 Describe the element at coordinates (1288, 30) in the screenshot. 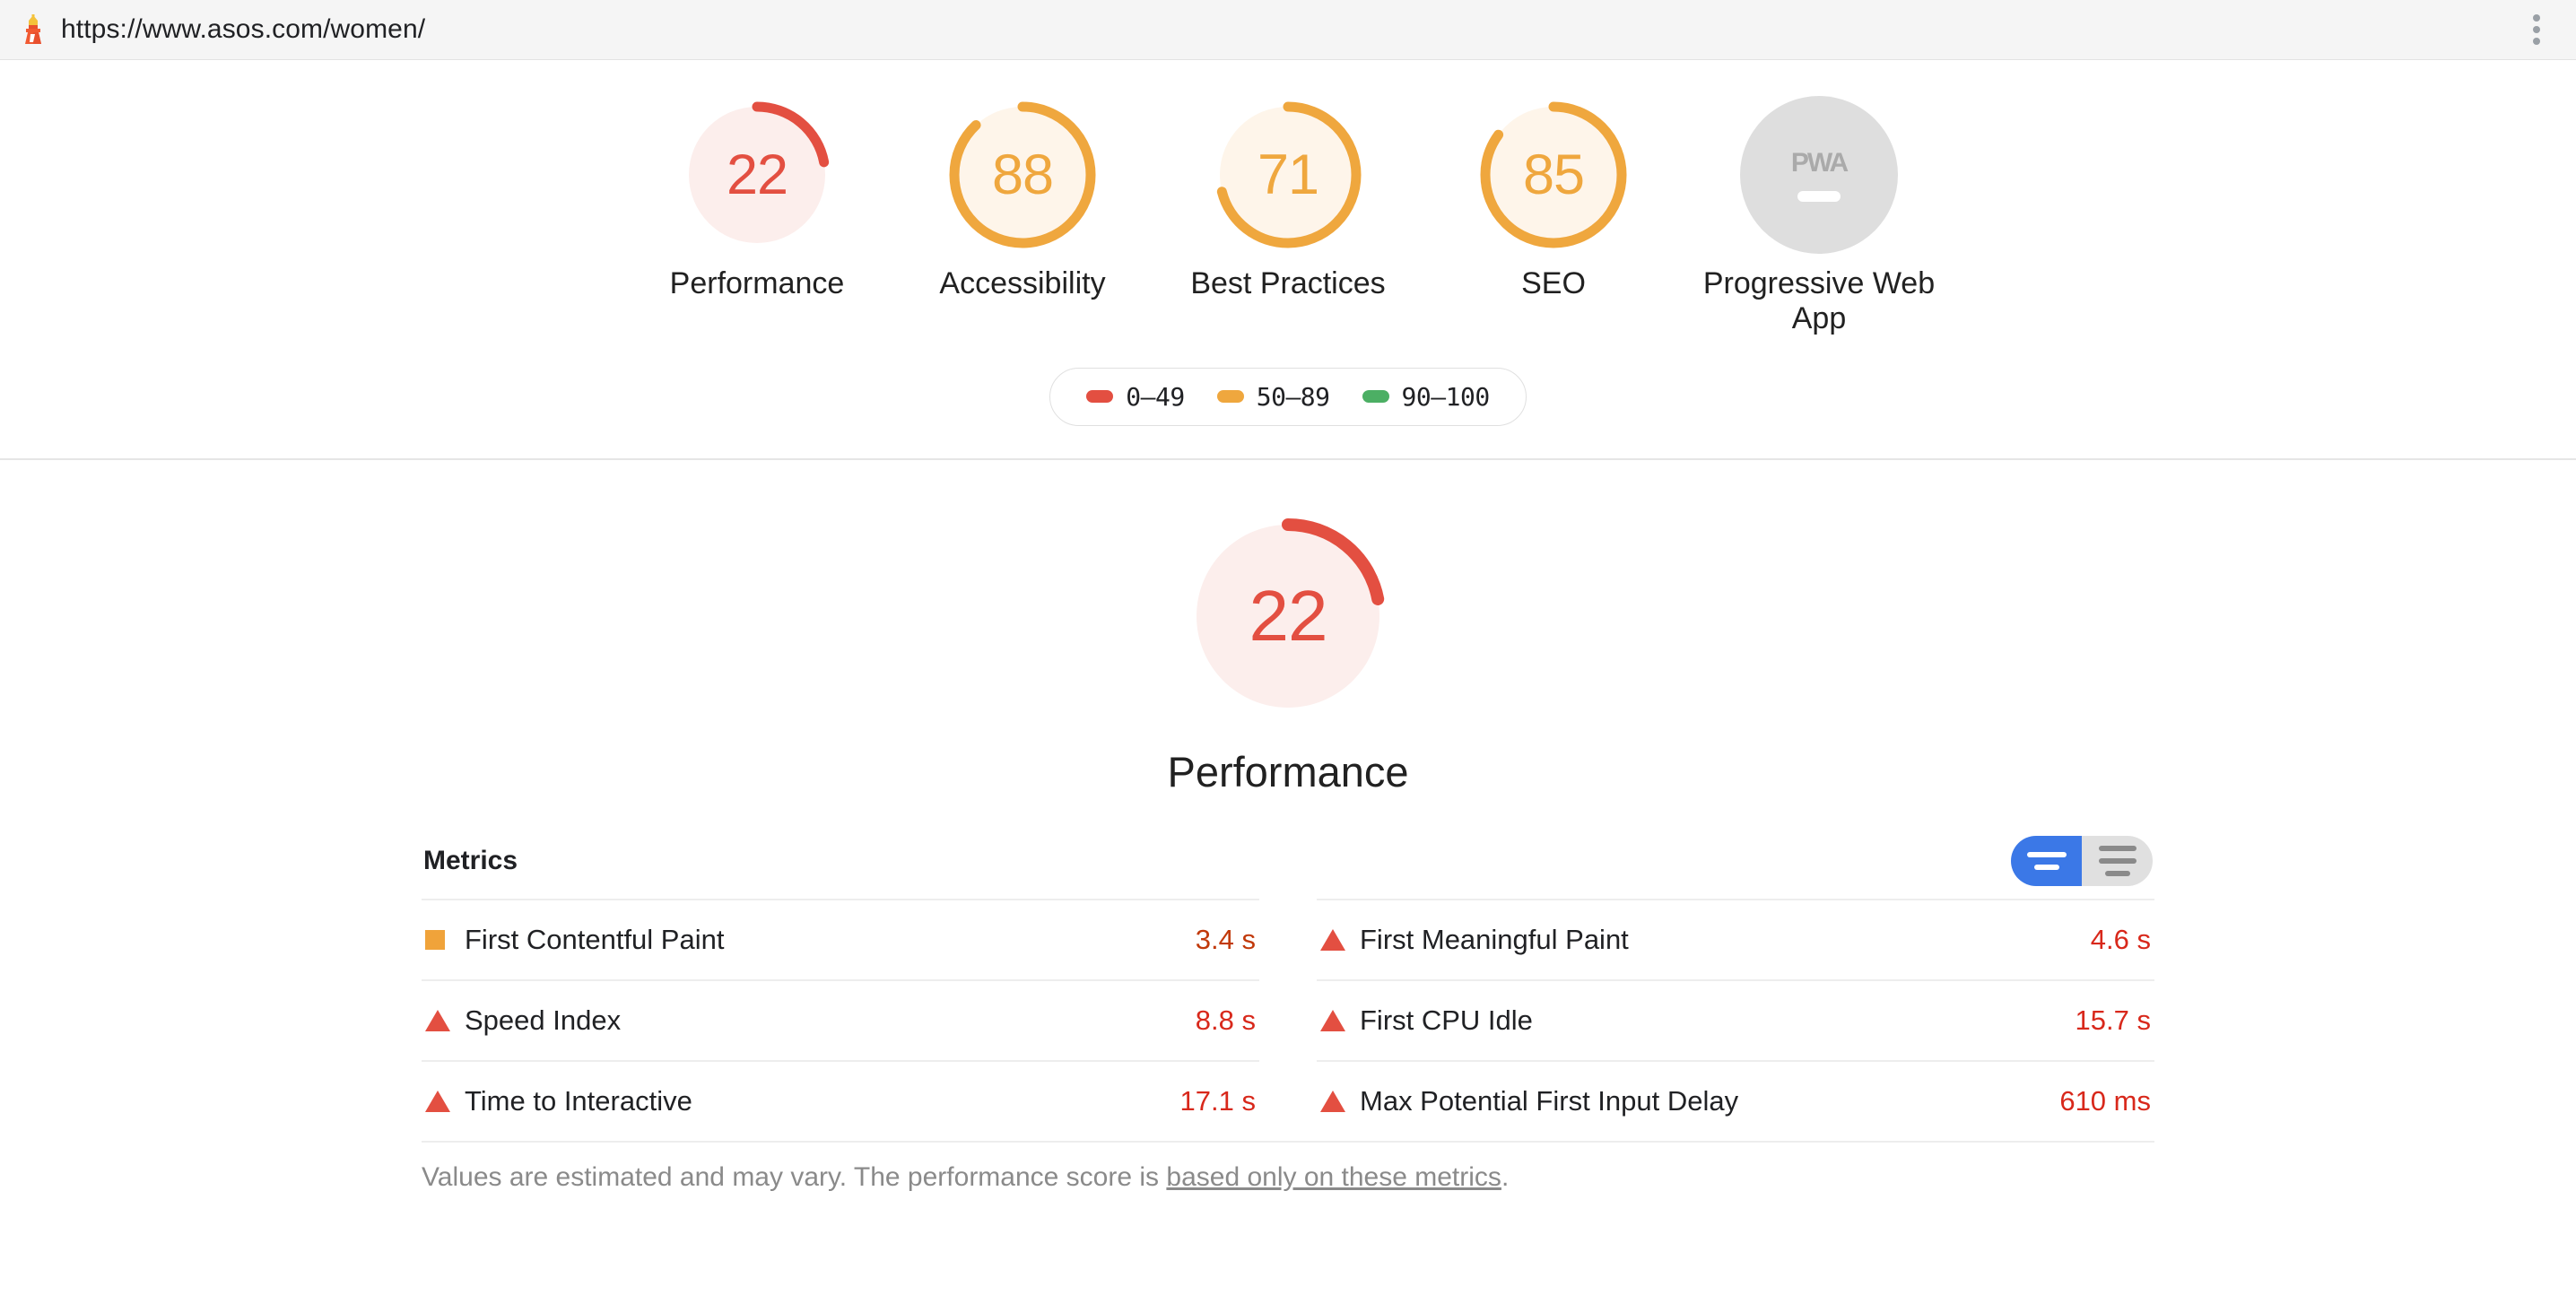

I see `url-bar: https://www.asos.com/women/` at that location.